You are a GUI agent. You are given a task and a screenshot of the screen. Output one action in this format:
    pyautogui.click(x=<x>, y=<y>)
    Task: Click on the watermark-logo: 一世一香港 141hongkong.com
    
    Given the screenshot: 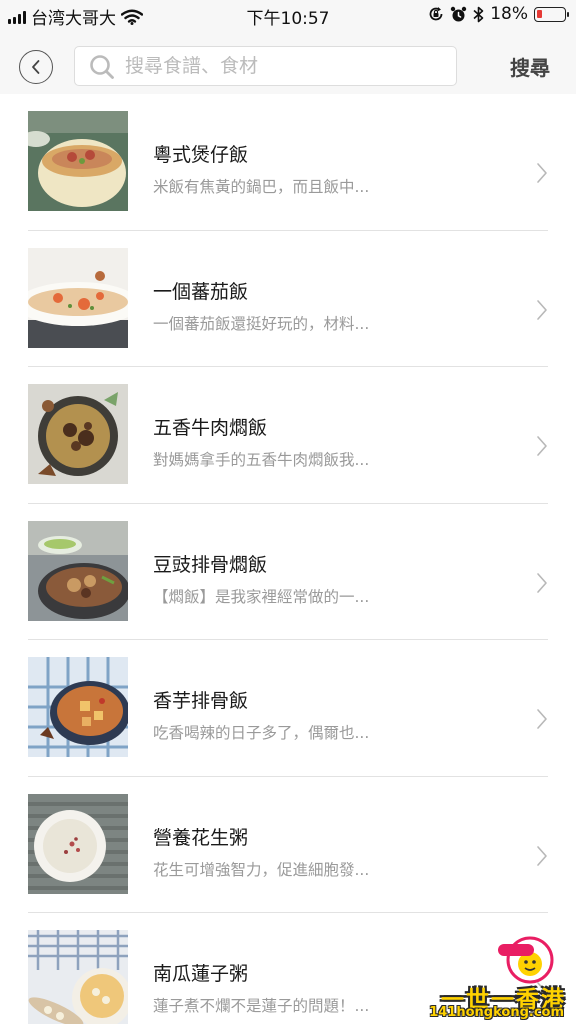 What is the action you would take?
    pyautogui.click(x=499, y=978)
    